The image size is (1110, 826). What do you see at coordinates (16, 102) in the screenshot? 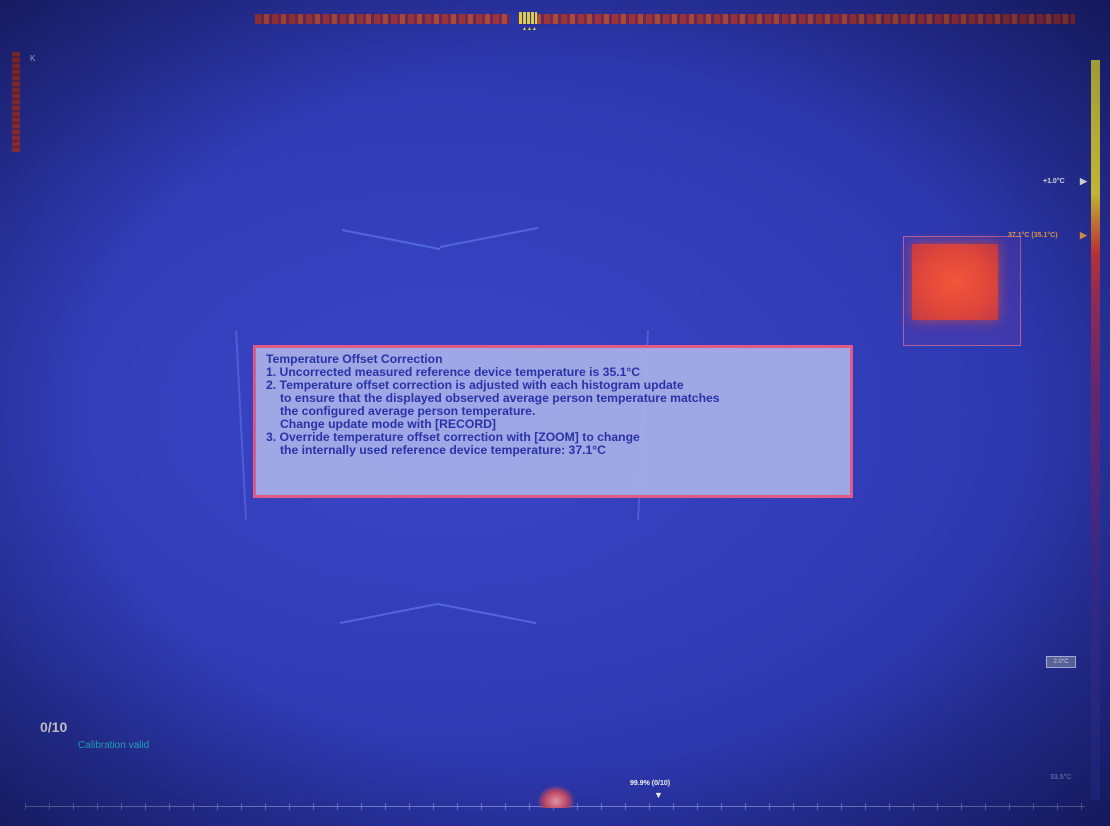
I see `left-histogram-strip` at bounding box center [16, 102].